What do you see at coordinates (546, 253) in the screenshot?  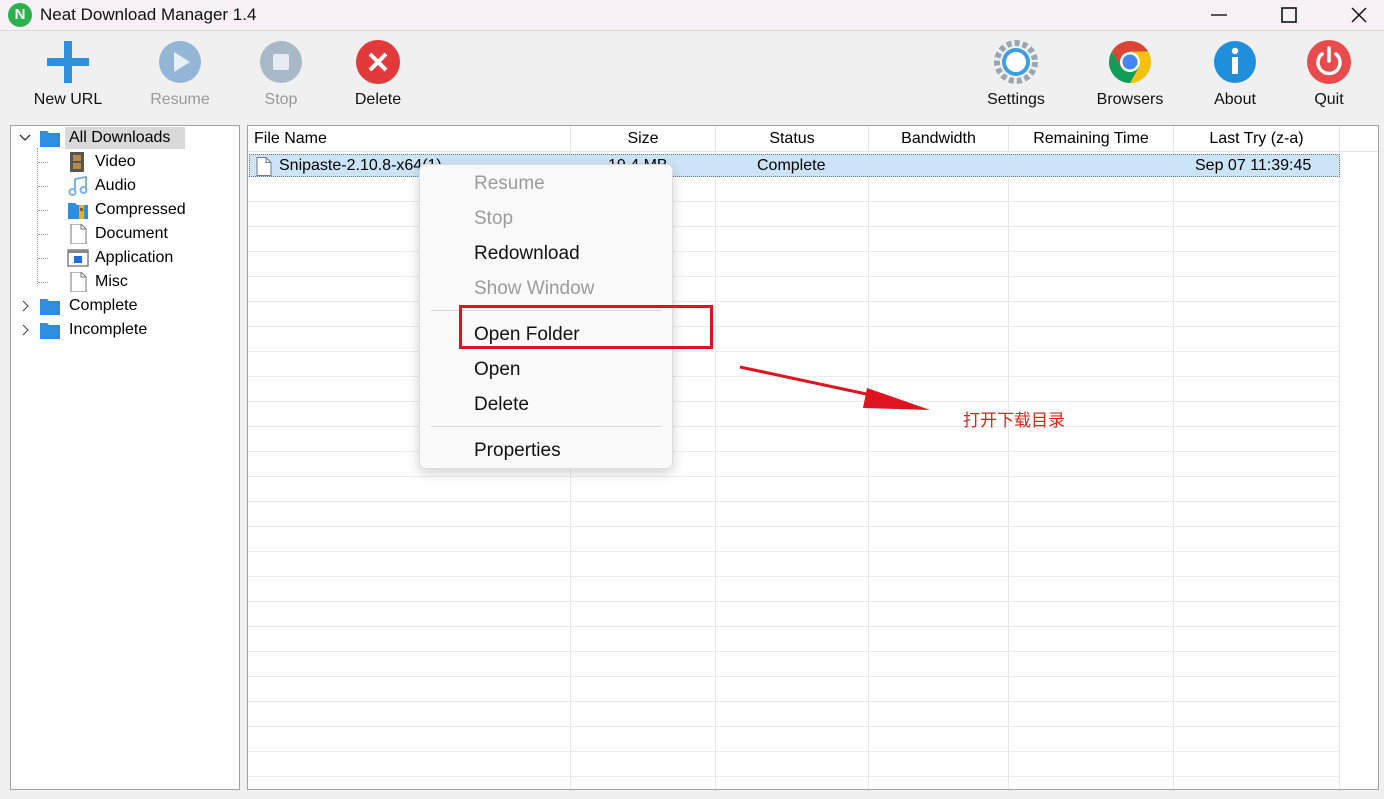 I see `menu-item-redownload: Redownload` at bounding box center [546, 253].